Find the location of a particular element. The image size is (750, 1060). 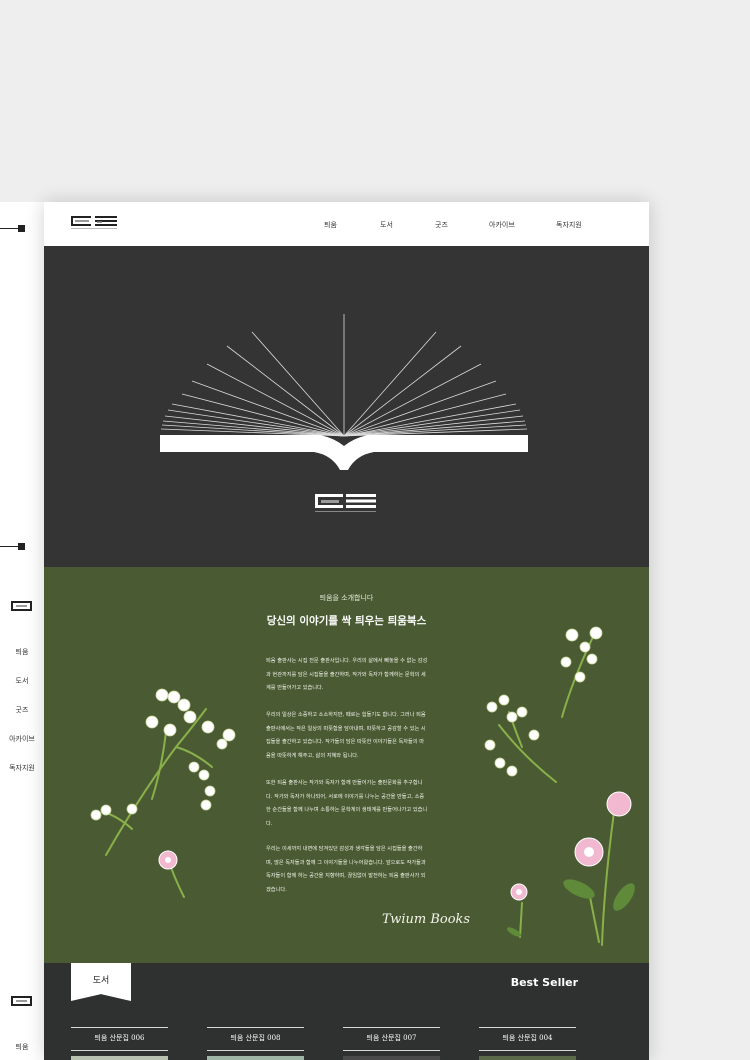

intro-kicker: 틔움을 소개합니다 is located at coordinates (346, 598).